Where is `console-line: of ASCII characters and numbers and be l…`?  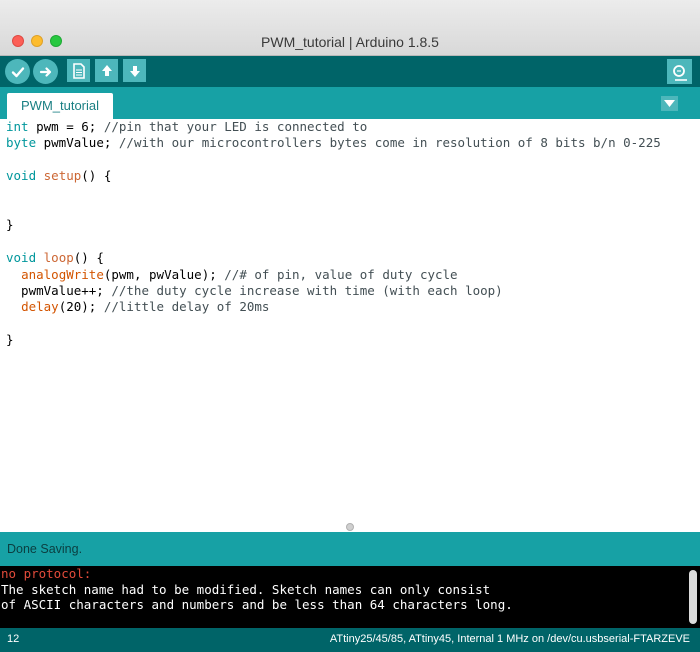 console-line: of ASCII characters and numbers and be l… is located at coordinates (257, 604).